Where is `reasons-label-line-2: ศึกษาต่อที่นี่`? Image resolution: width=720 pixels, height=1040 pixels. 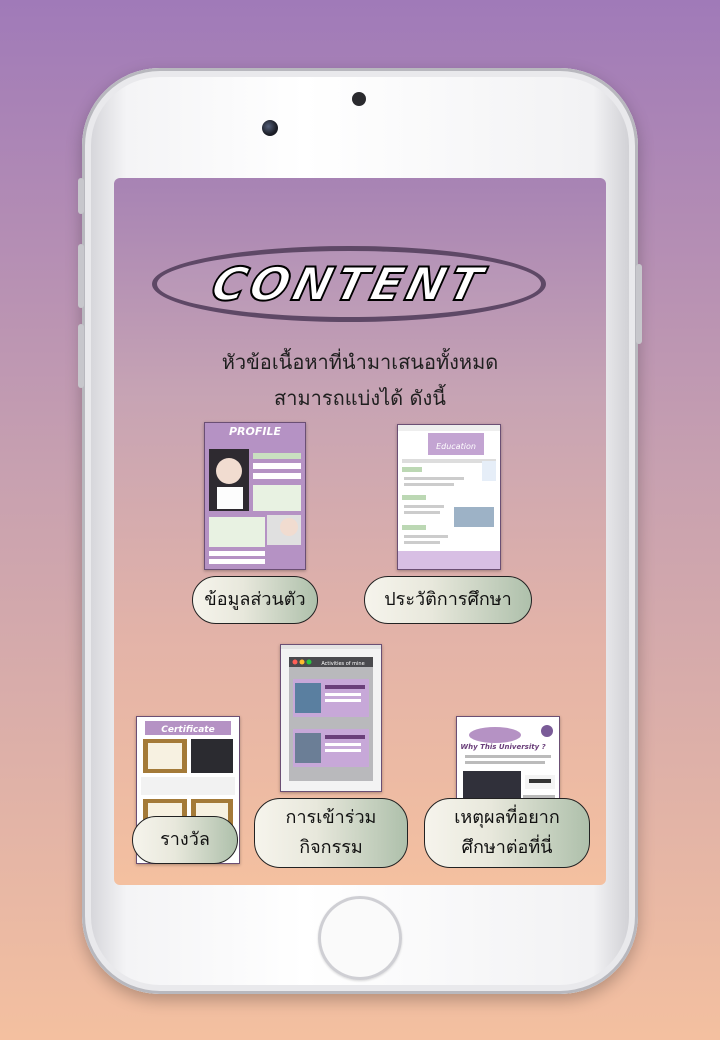
reasons-label-line-2: ศึกษาต่อที่นี่ is located at coordinates (507, 847).